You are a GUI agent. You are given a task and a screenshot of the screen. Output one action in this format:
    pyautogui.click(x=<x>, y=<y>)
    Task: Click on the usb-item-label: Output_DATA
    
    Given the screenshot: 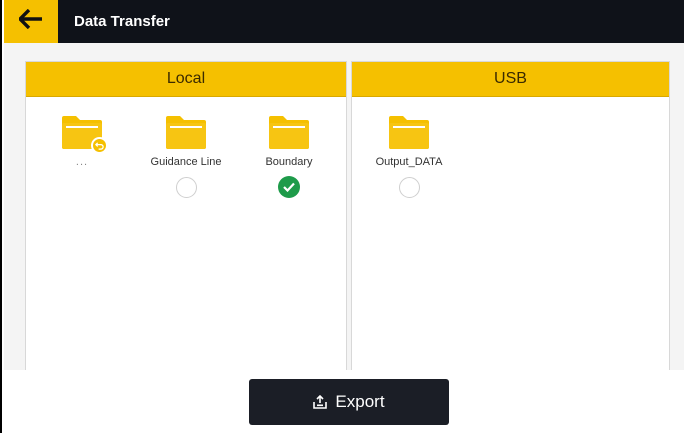 What is the action you would take?
    pyautogui.click(x=409, y=162)
    